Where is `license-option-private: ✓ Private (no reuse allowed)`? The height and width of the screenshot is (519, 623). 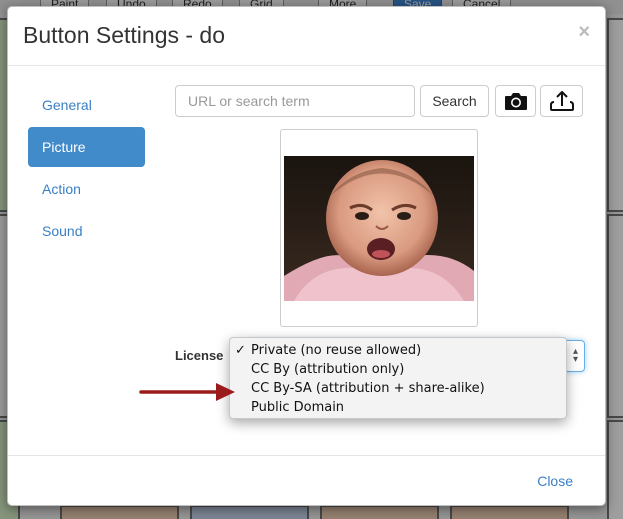
license-option-private: ✓ Private (no reuse allowed) is located at coordinates (398, 350).